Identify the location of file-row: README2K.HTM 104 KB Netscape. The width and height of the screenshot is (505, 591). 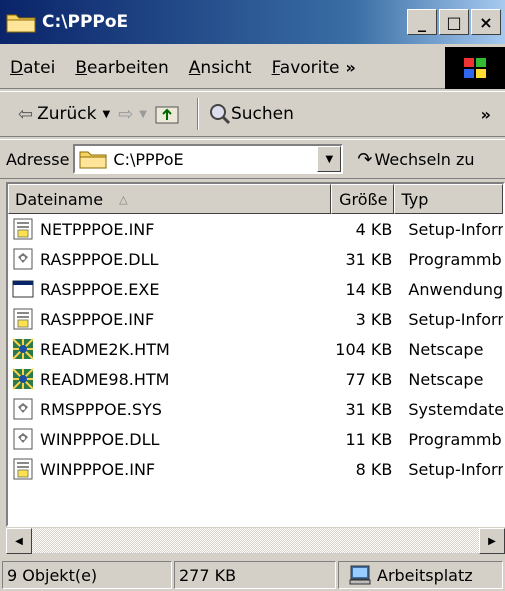
(255, 349).